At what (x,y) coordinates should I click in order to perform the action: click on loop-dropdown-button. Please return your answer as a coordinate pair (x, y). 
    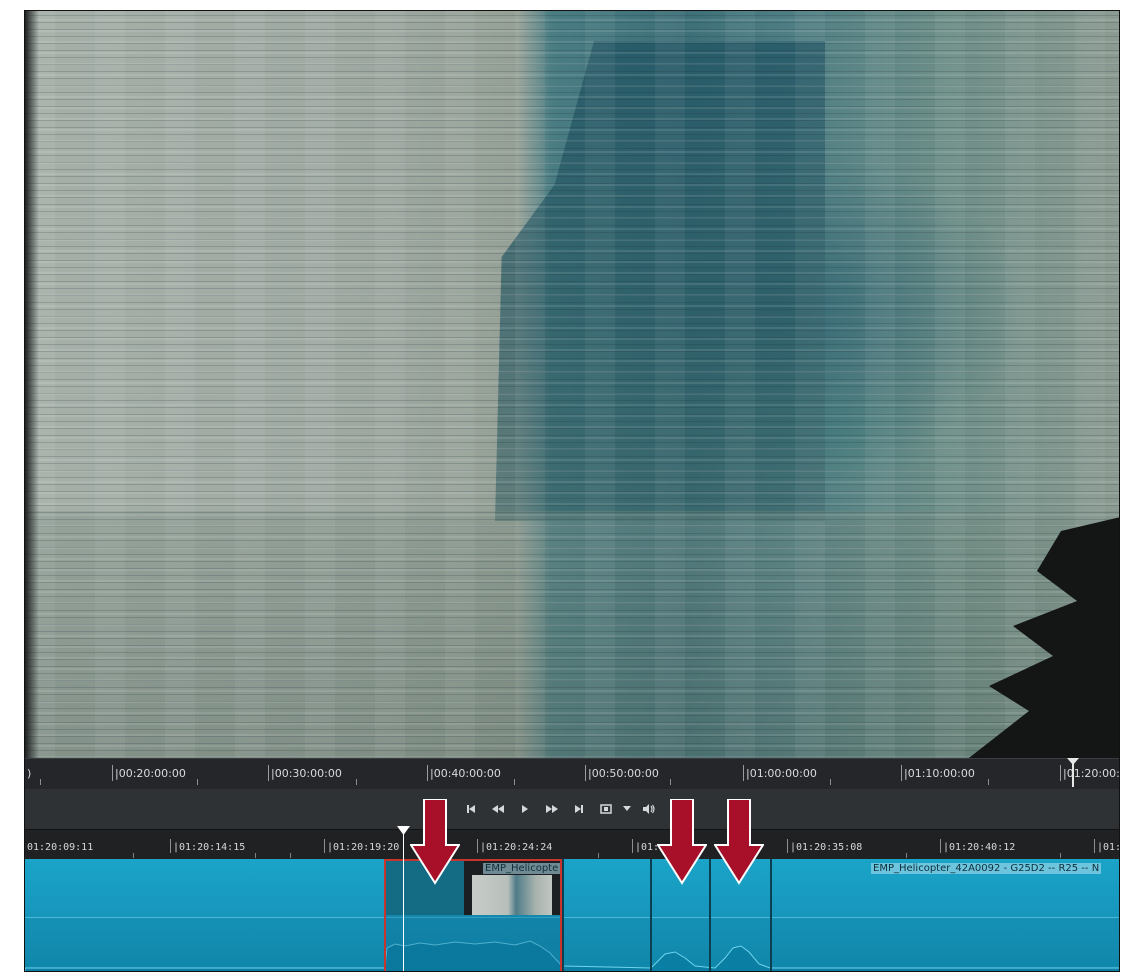
    Looking at the image, I should click on (627, 809).